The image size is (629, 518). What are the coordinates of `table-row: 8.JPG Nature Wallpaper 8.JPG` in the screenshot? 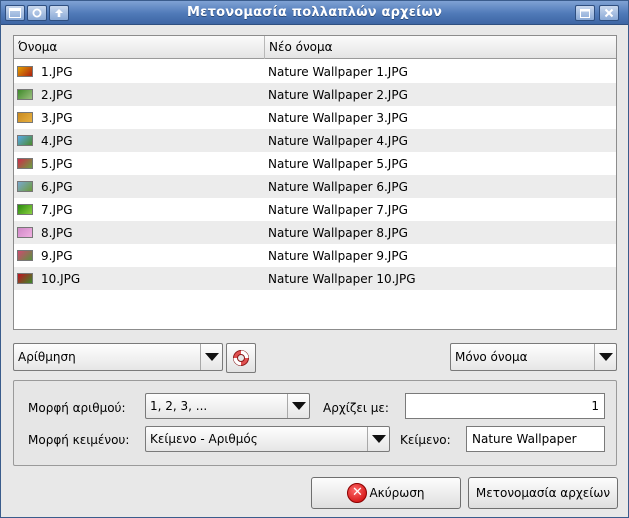 It's located at (315, 232).